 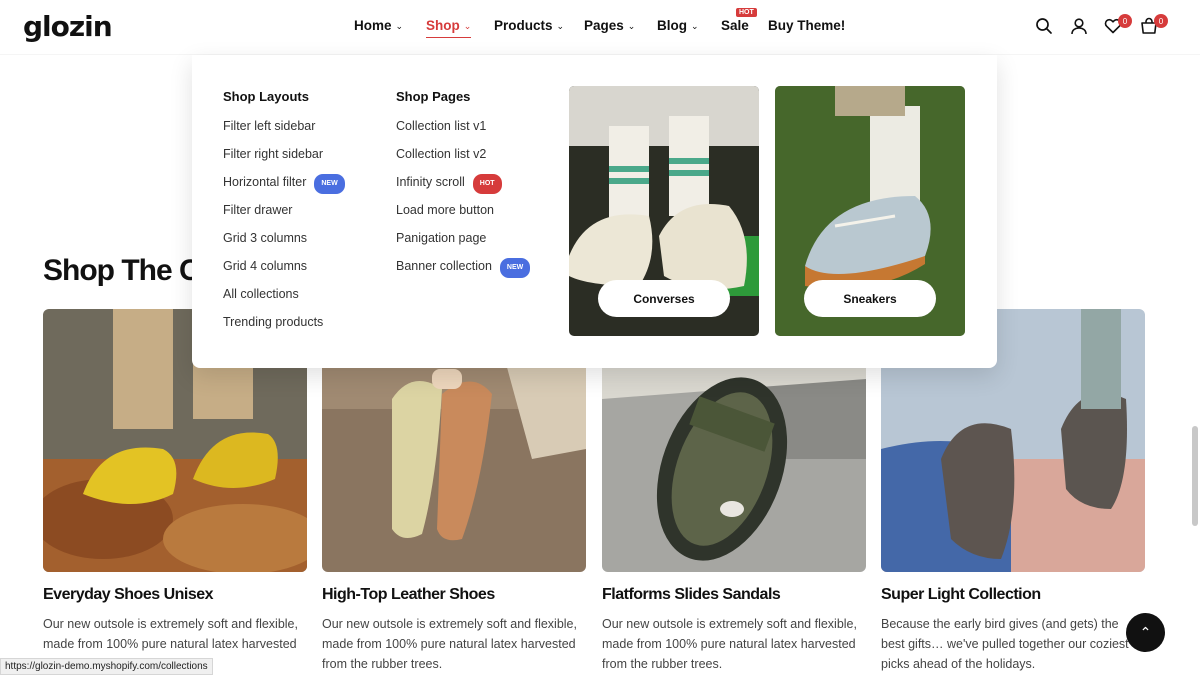 I want to click on menu-link: Panigation page, so click(x=463, y=245).